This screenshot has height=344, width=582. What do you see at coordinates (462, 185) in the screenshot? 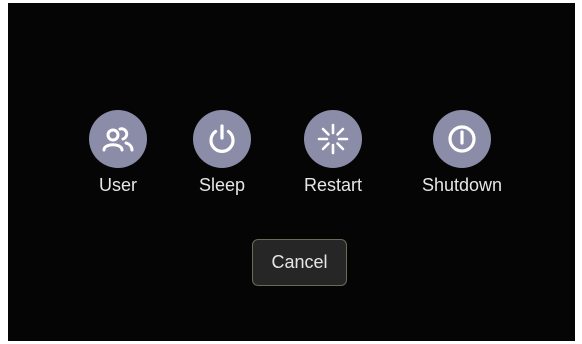
I see `shutdown-label: Shutdown` at bounding box center [462, 185].